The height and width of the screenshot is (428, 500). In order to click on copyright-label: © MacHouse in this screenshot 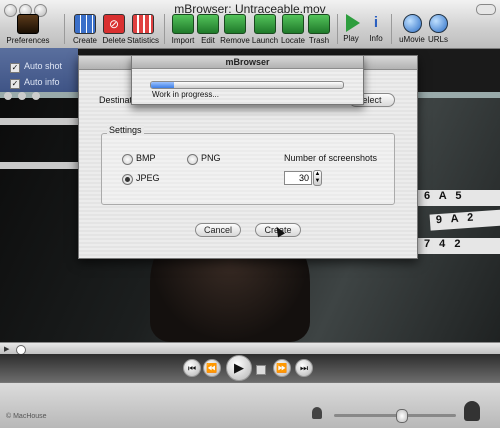, I will do `click(26, 416)`.